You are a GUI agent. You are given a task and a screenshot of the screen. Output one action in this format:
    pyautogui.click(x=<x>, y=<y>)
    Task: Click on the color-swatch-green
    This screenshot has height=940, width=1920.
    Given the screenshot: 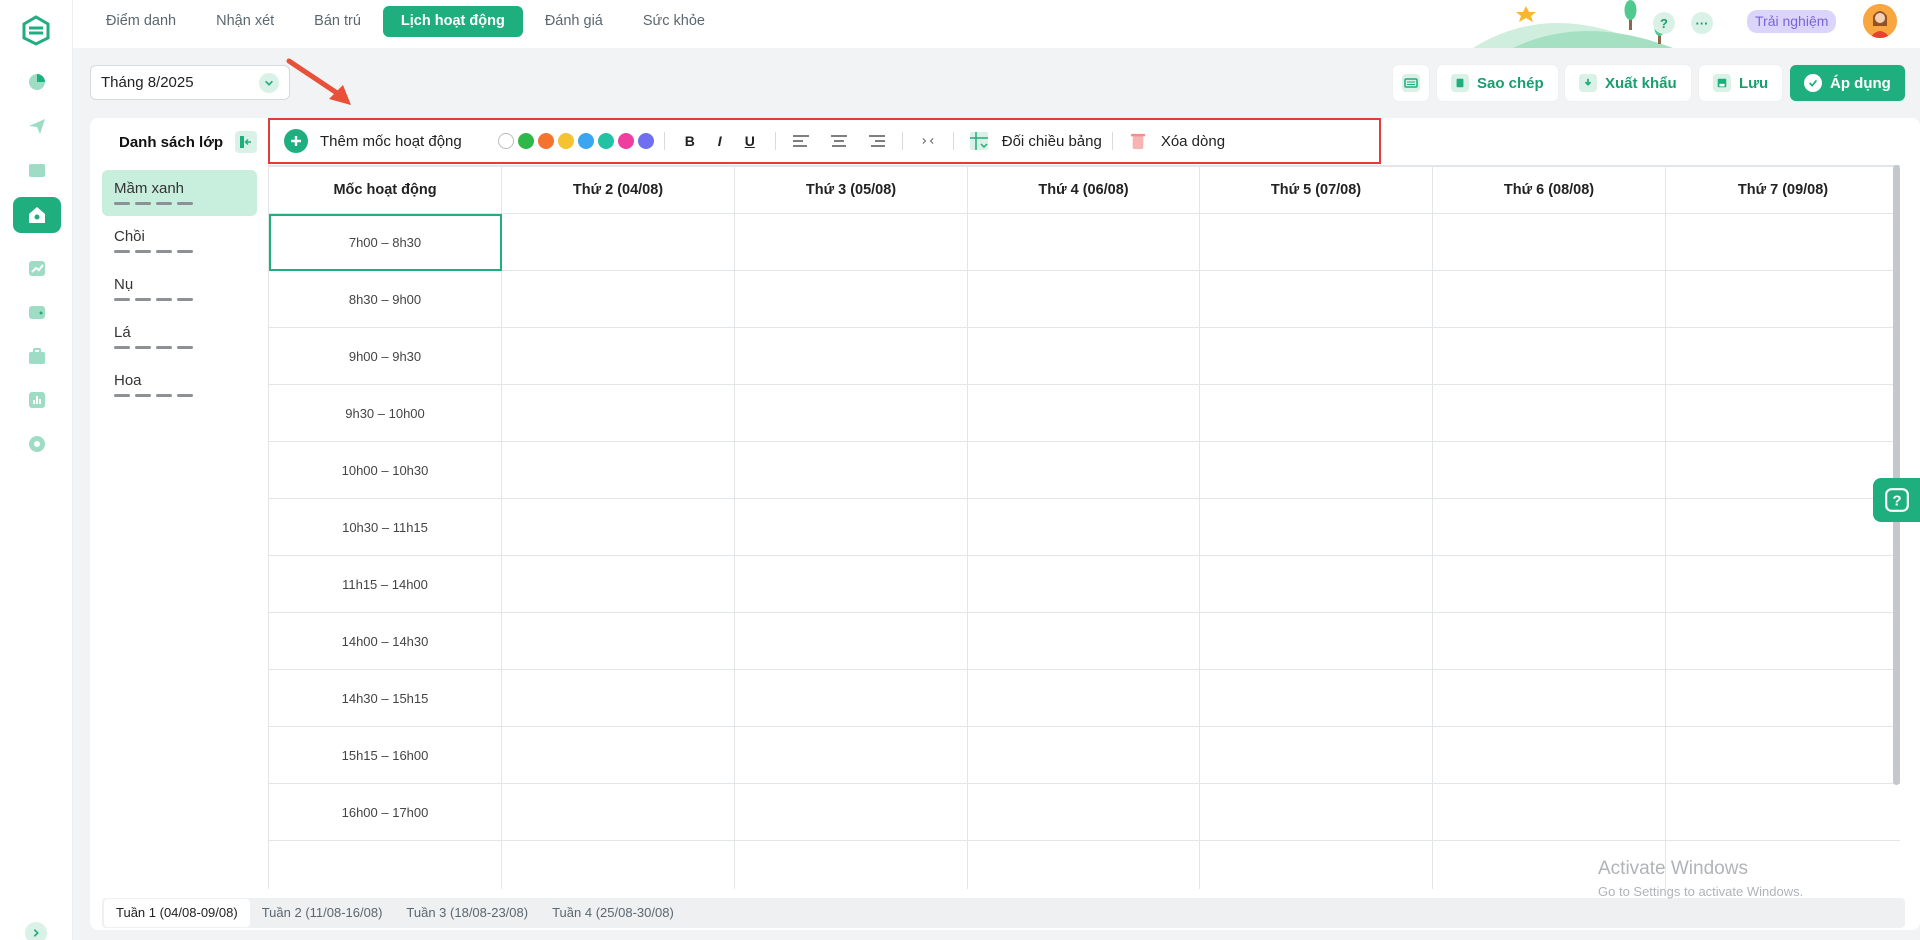 What is the action you would take?
    pyautogui.click(x=525, y=141)
    